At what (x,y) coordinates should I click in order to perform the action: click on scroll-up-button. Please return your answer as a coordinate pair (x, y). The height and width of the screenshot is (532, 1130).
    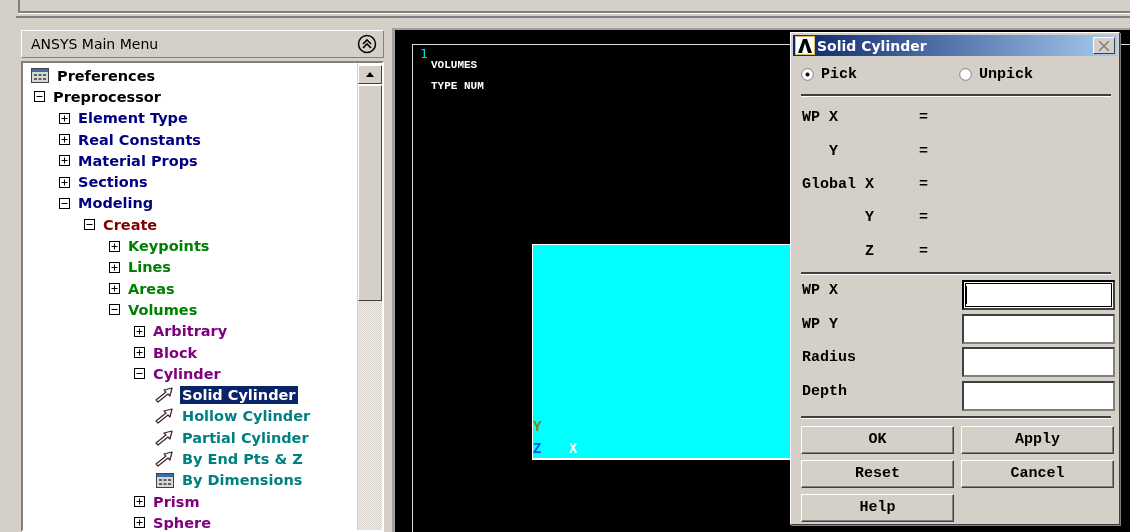
    Looking at the image, I should click on (370, 74).